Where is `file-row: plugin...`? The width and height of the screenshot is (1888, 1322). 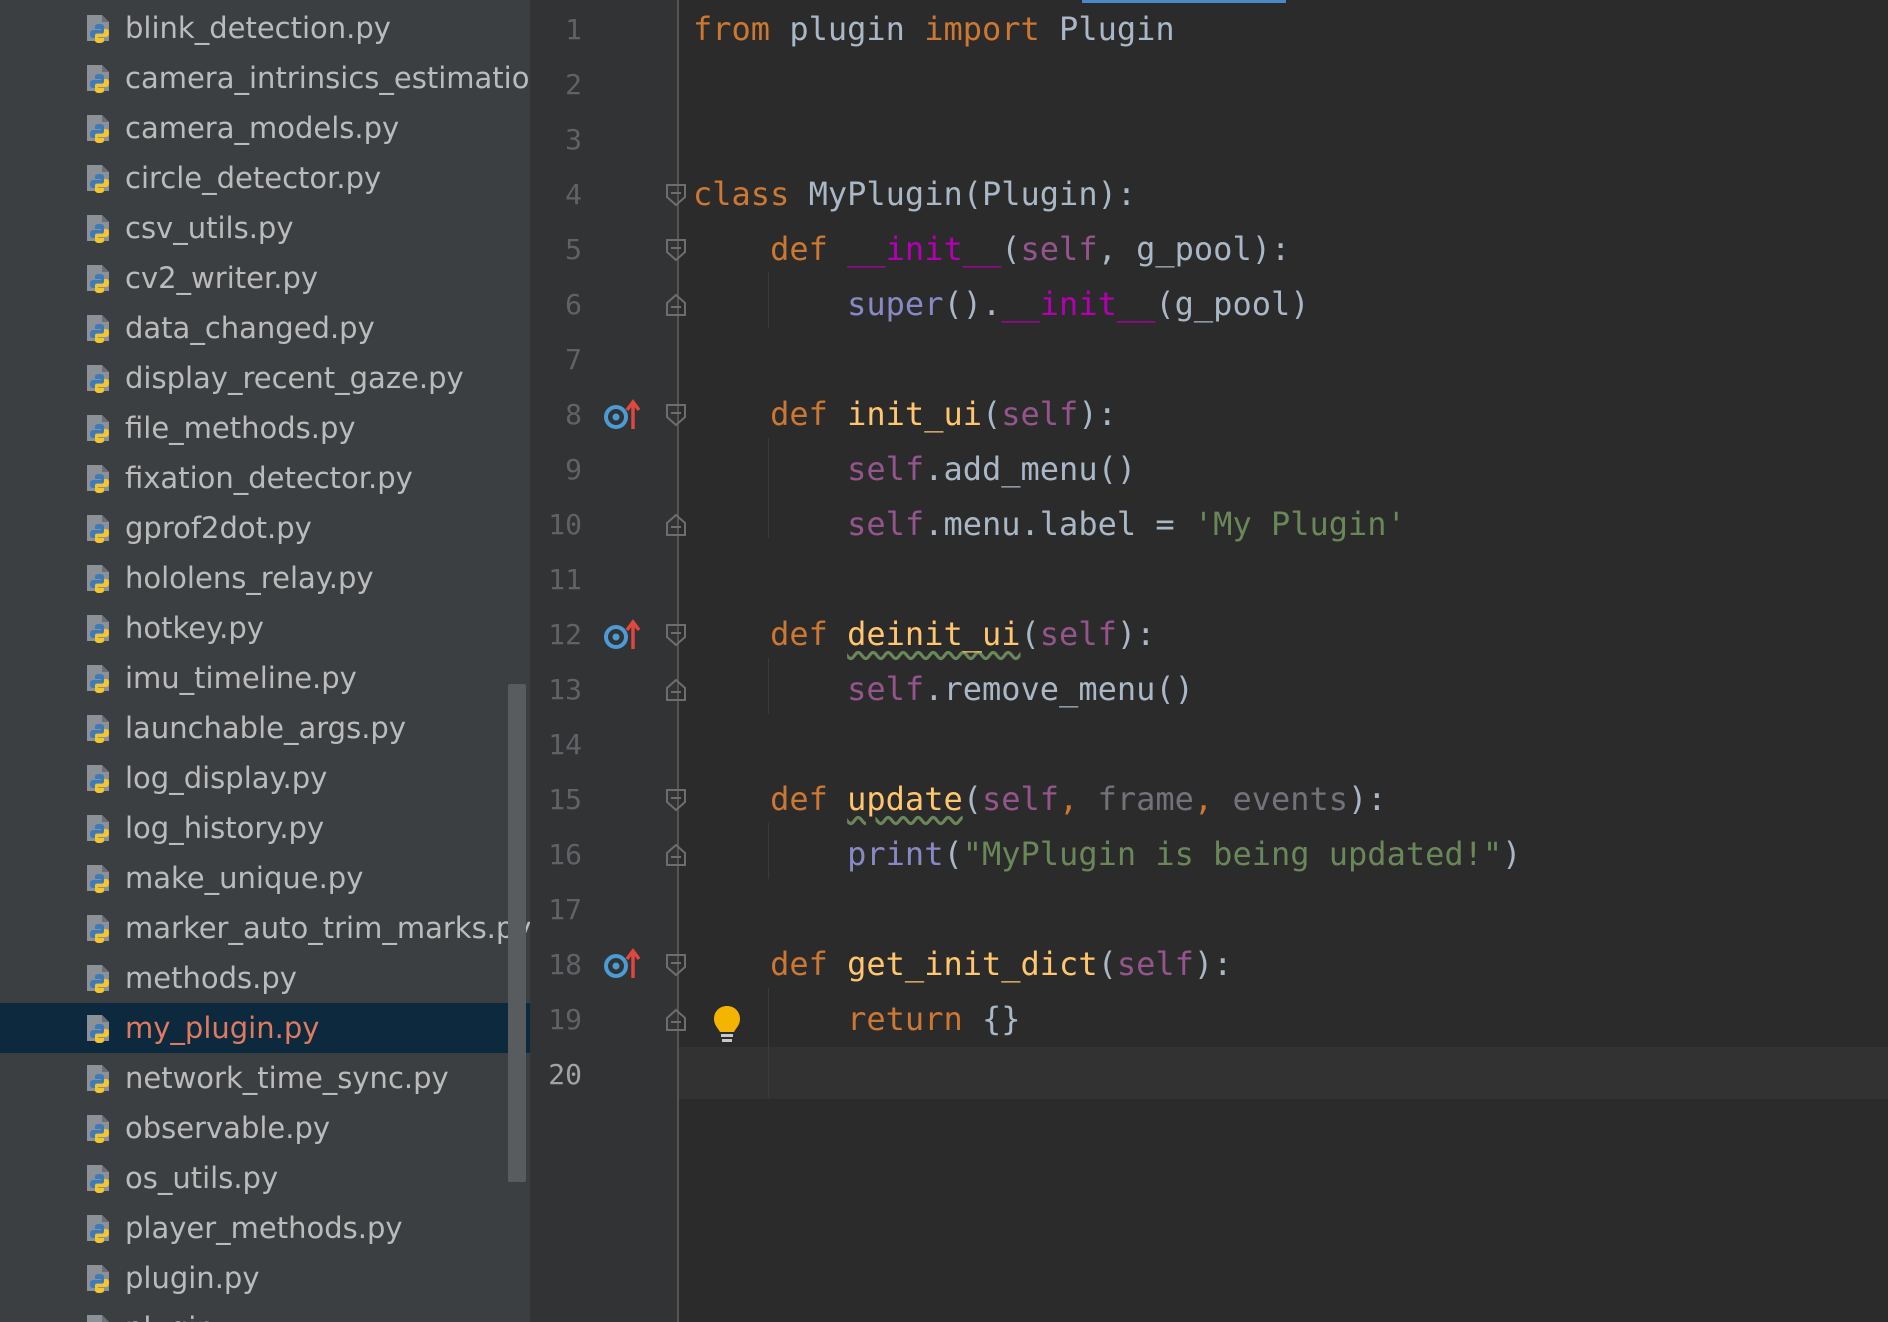 file-row: plugin... is located at coordinates (265, 1312).